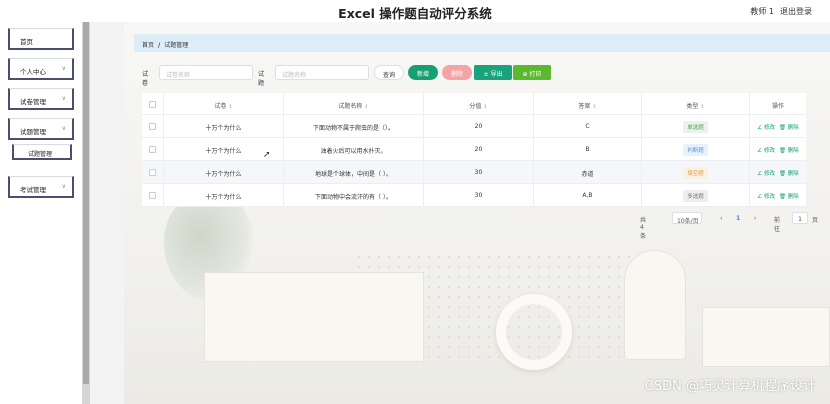 Image resolution: width=830 pixels, height=404 pixels. What do you see at coordinates (145, 79) in the screenshot?
I see `paper-filter-label: 试卷` at bounding box center [145, 79].